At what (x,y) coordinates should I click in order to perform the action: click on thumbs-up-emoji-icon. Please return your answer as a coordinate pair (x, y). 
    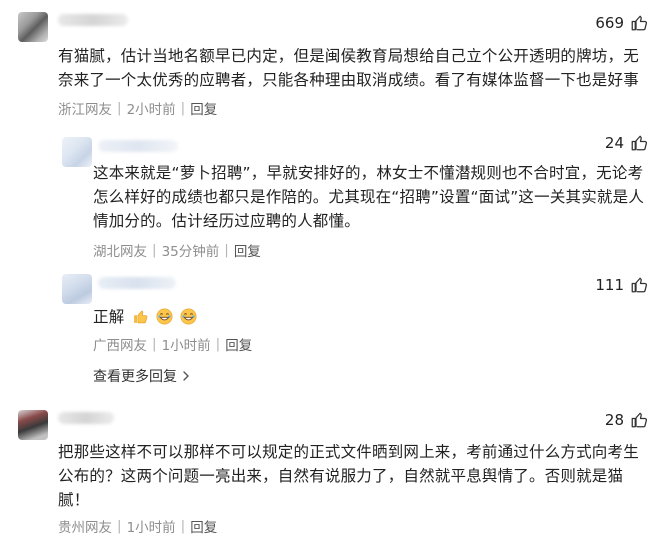
    Looking at the image, I should click on (140, 317).